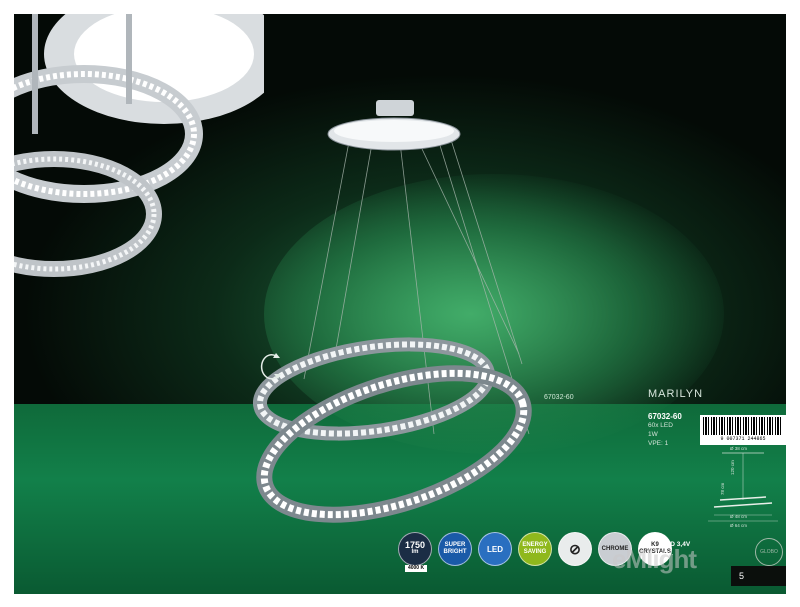 The height and width of the screenshot is (607, 800). What do you see at coordinates (559, 397) in the screenshot?
I see `product-callout-label: 67032-60` at bounding box center [559, 397].